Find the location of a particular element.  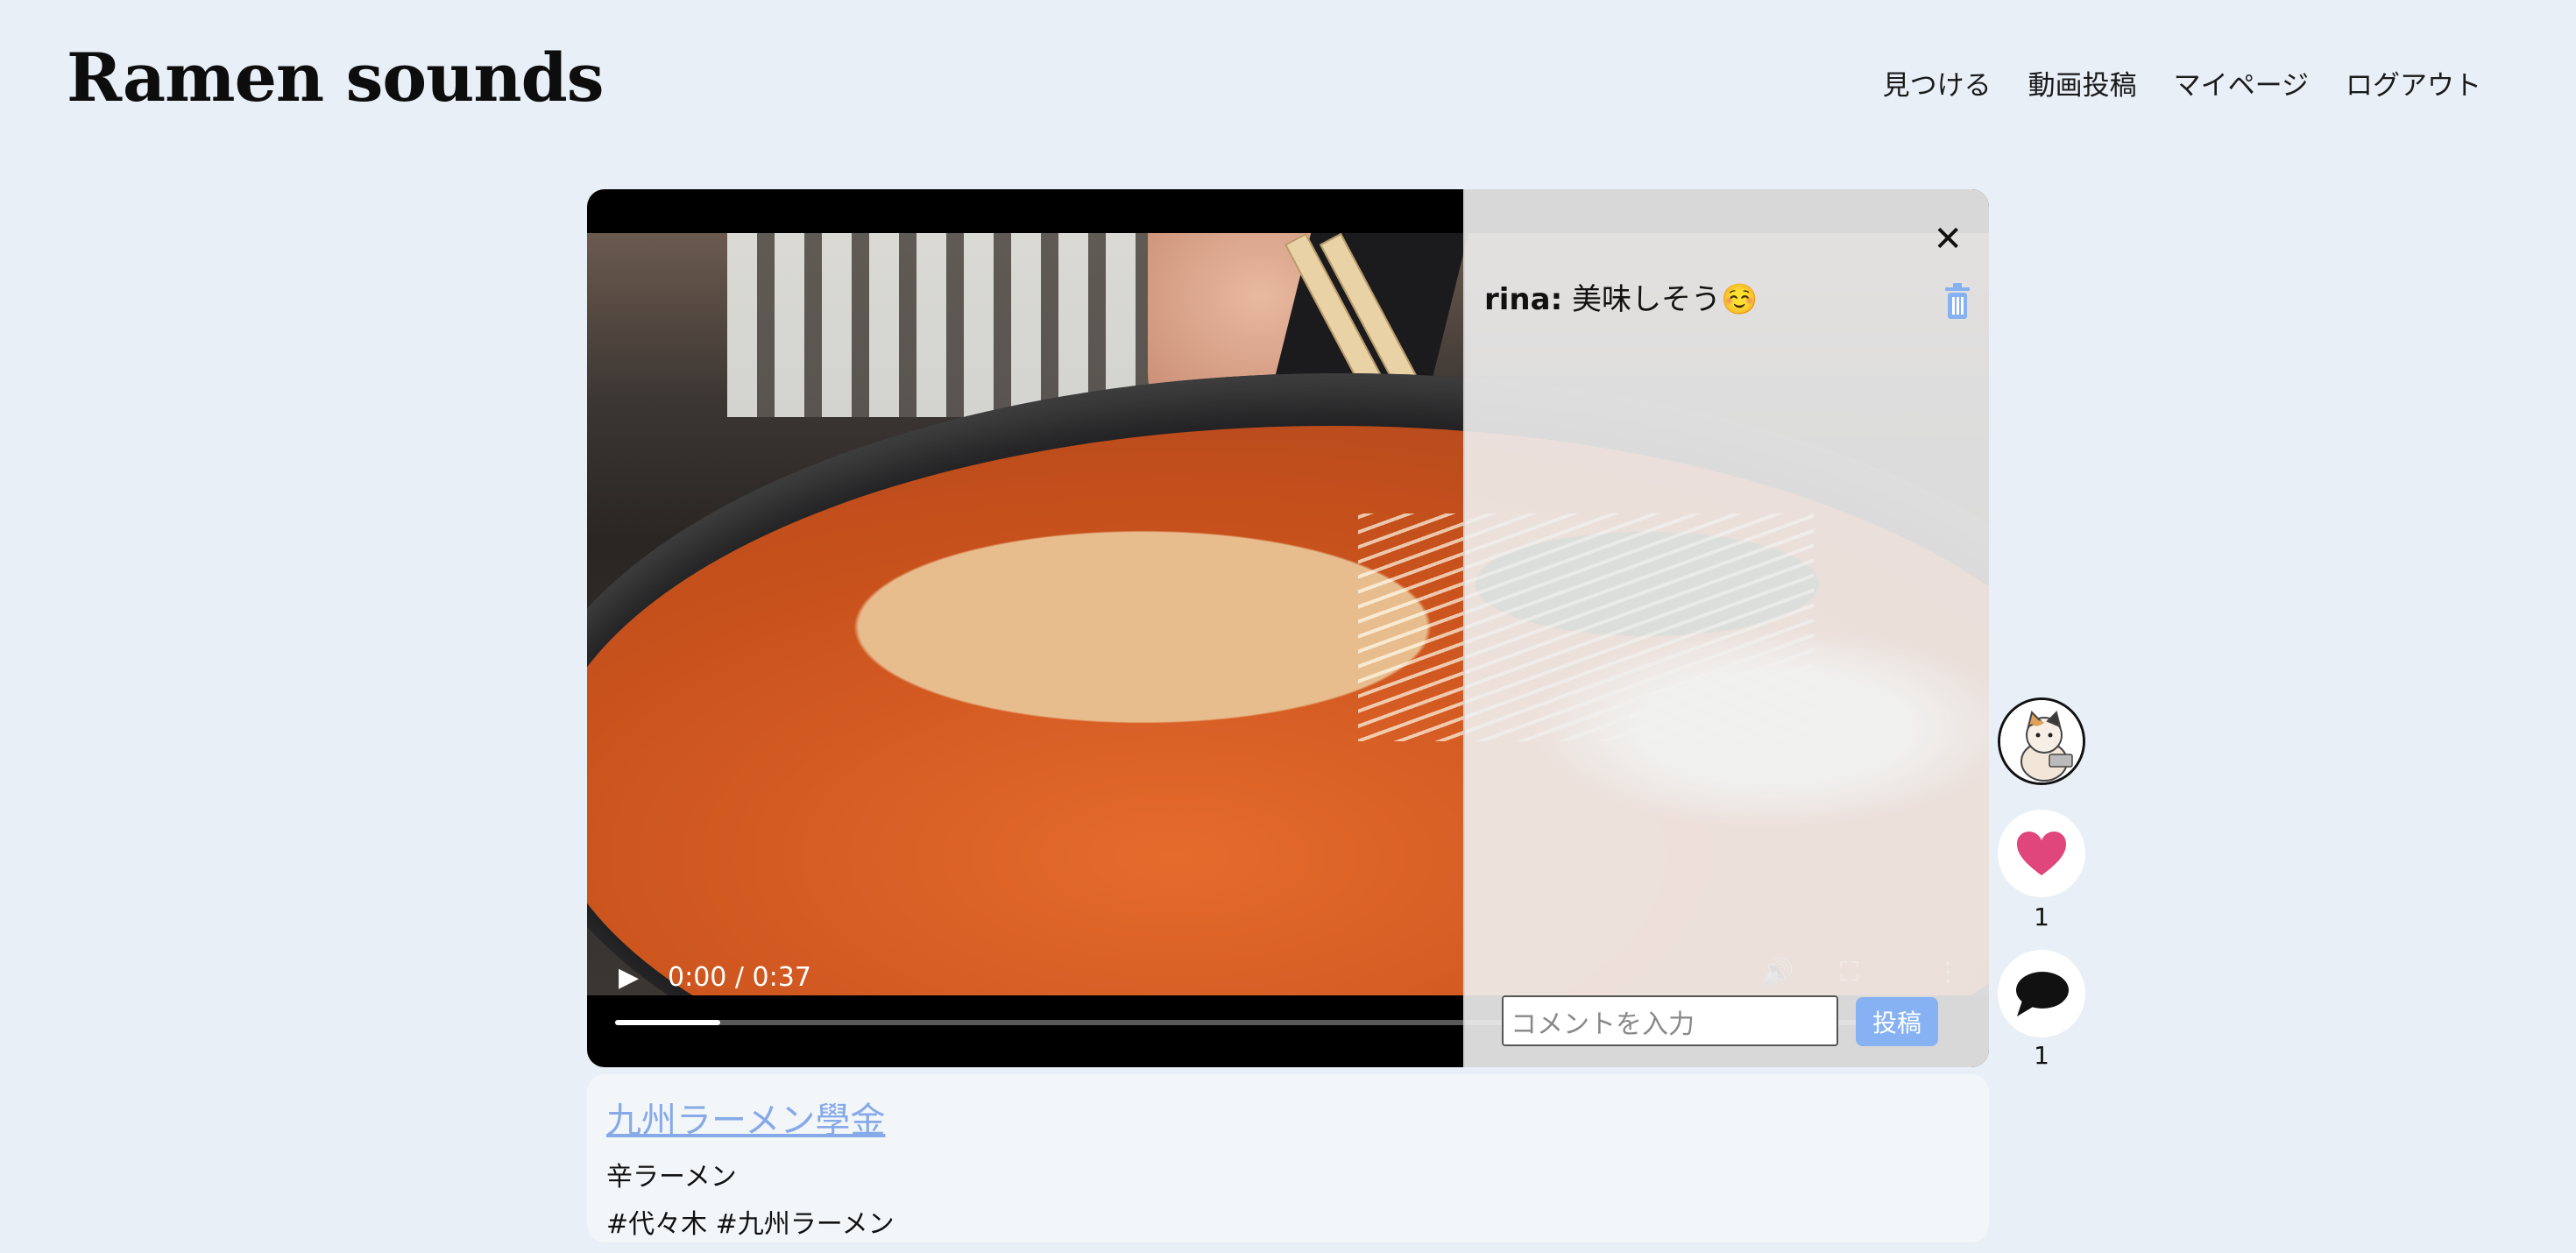

video-time: 0:00 / 0:37 is located at coordinates (739, 977).